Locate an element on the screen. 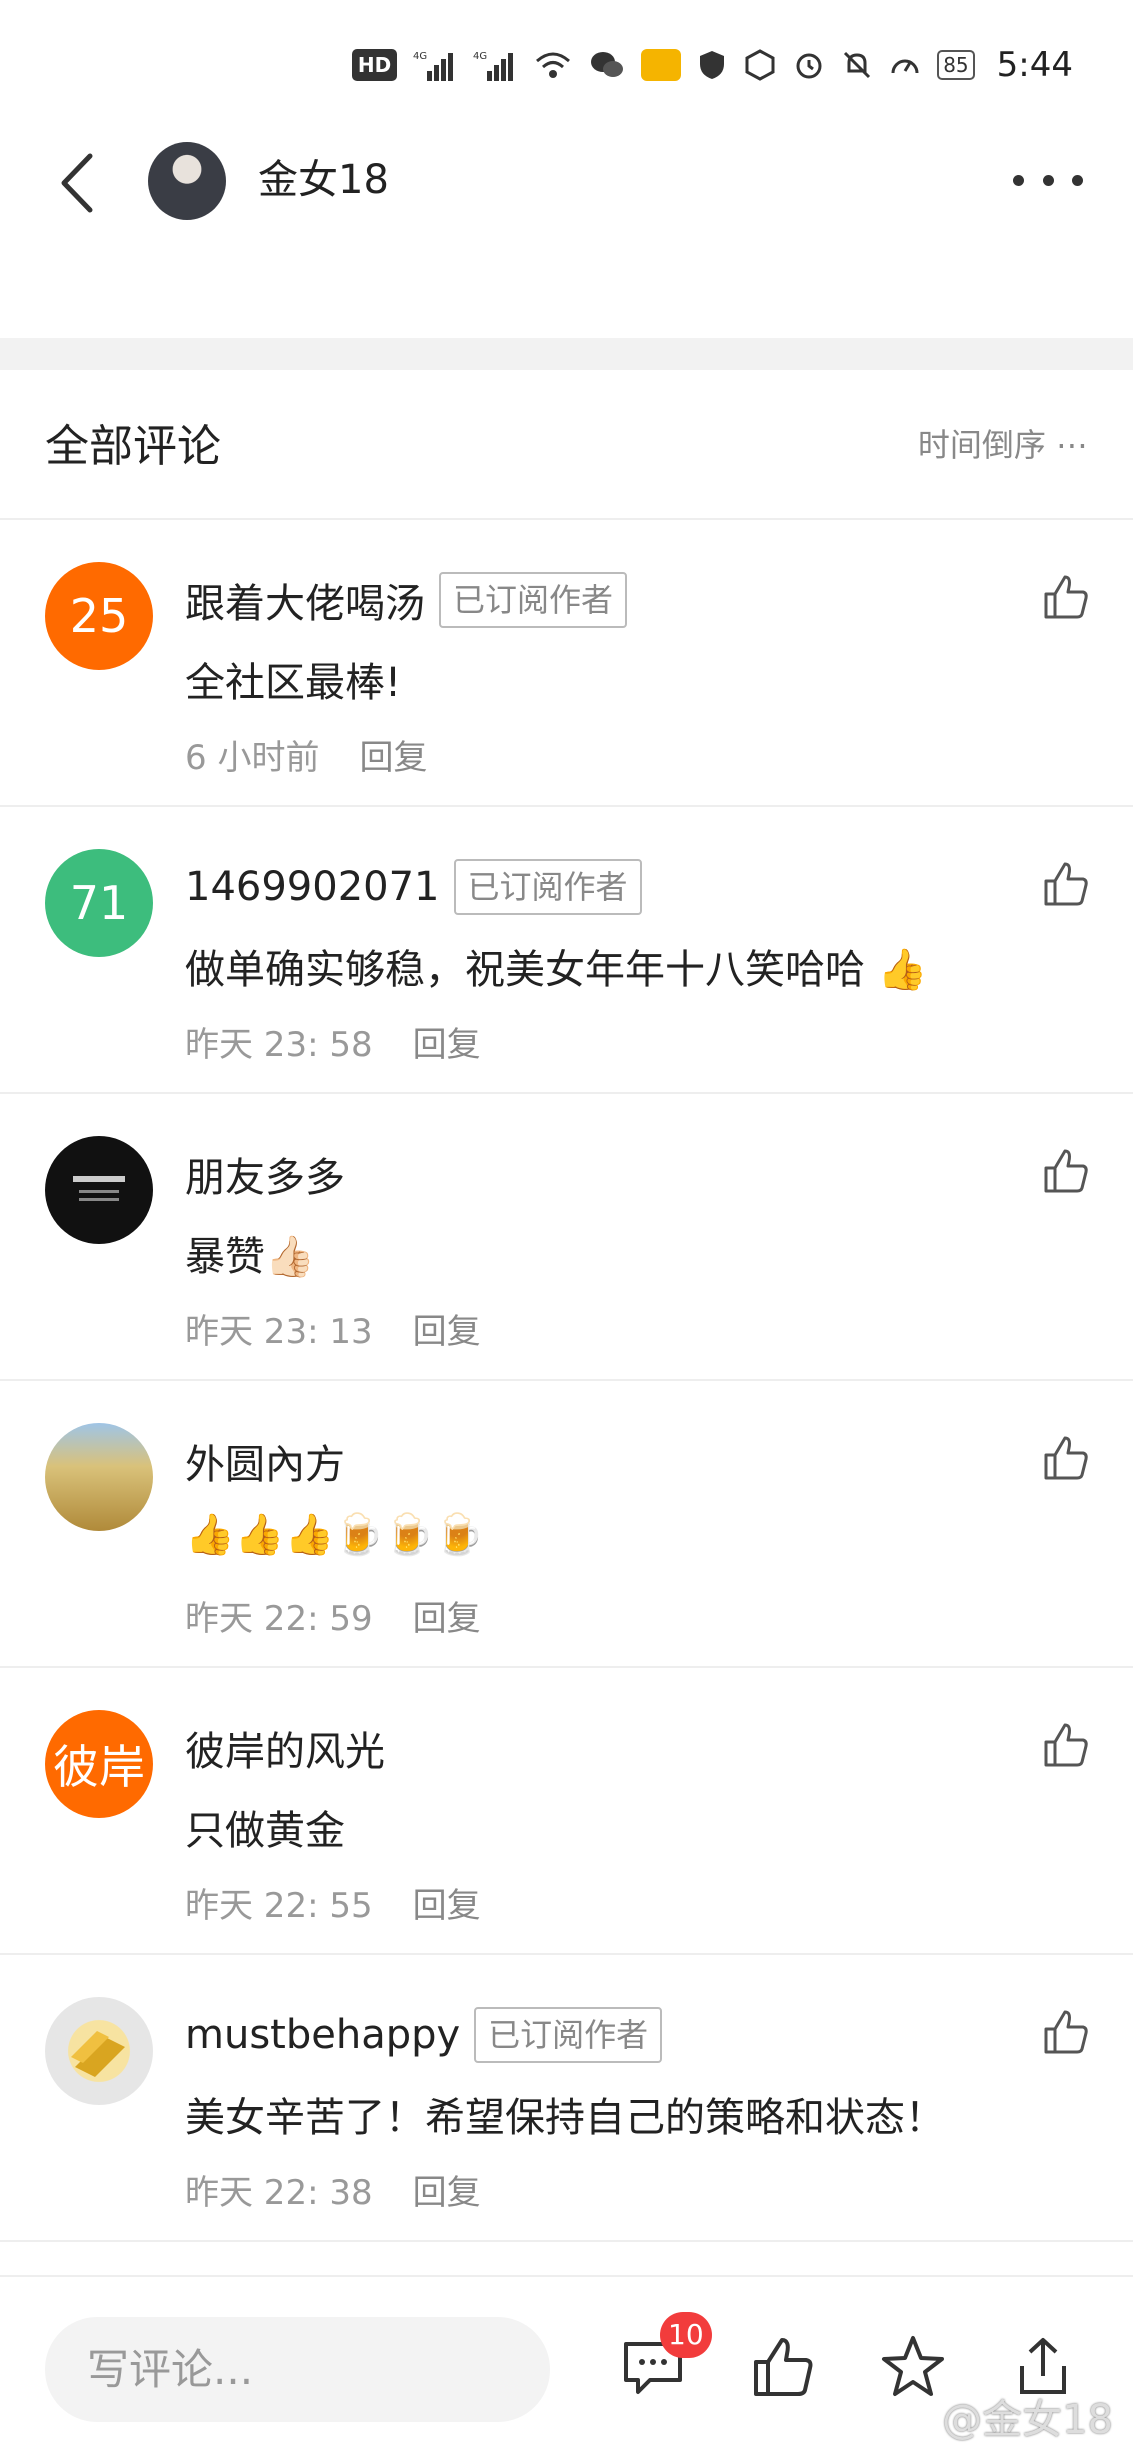 The image size is (1133, 2453). comment-item: 彼岸 彼岸的风光 只做黄金 昨天 22: 55 回复 is located at coordinates (566, 1811).